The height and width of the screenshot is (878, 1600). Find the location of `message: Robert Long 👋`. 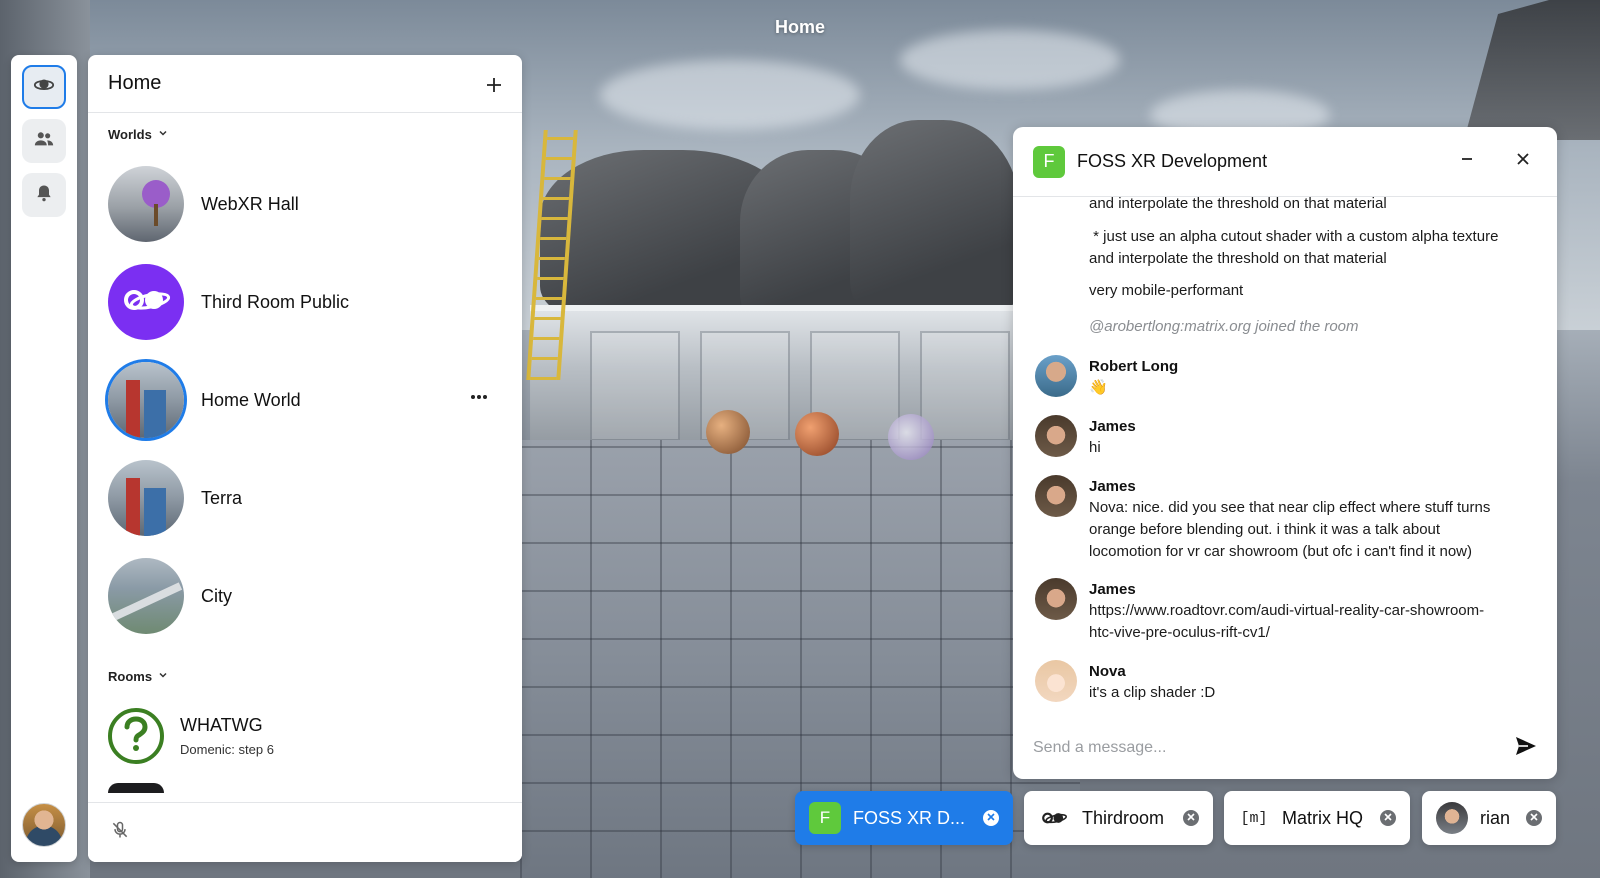

message: Robert Long 👋 is located at coordinates (1315, 378).